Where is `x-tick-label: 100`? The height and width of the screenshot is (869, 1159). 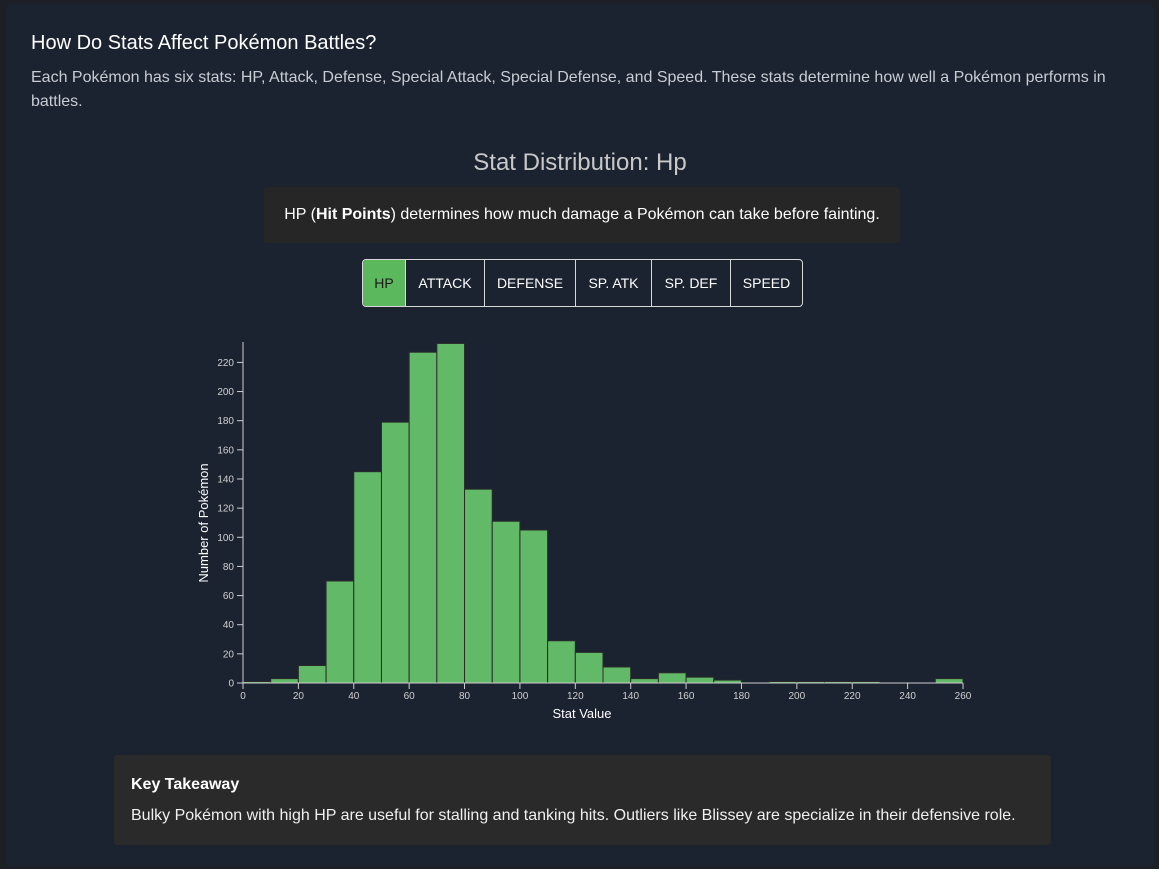 x-tick-label: 100 is located at coordinates (520, 696).